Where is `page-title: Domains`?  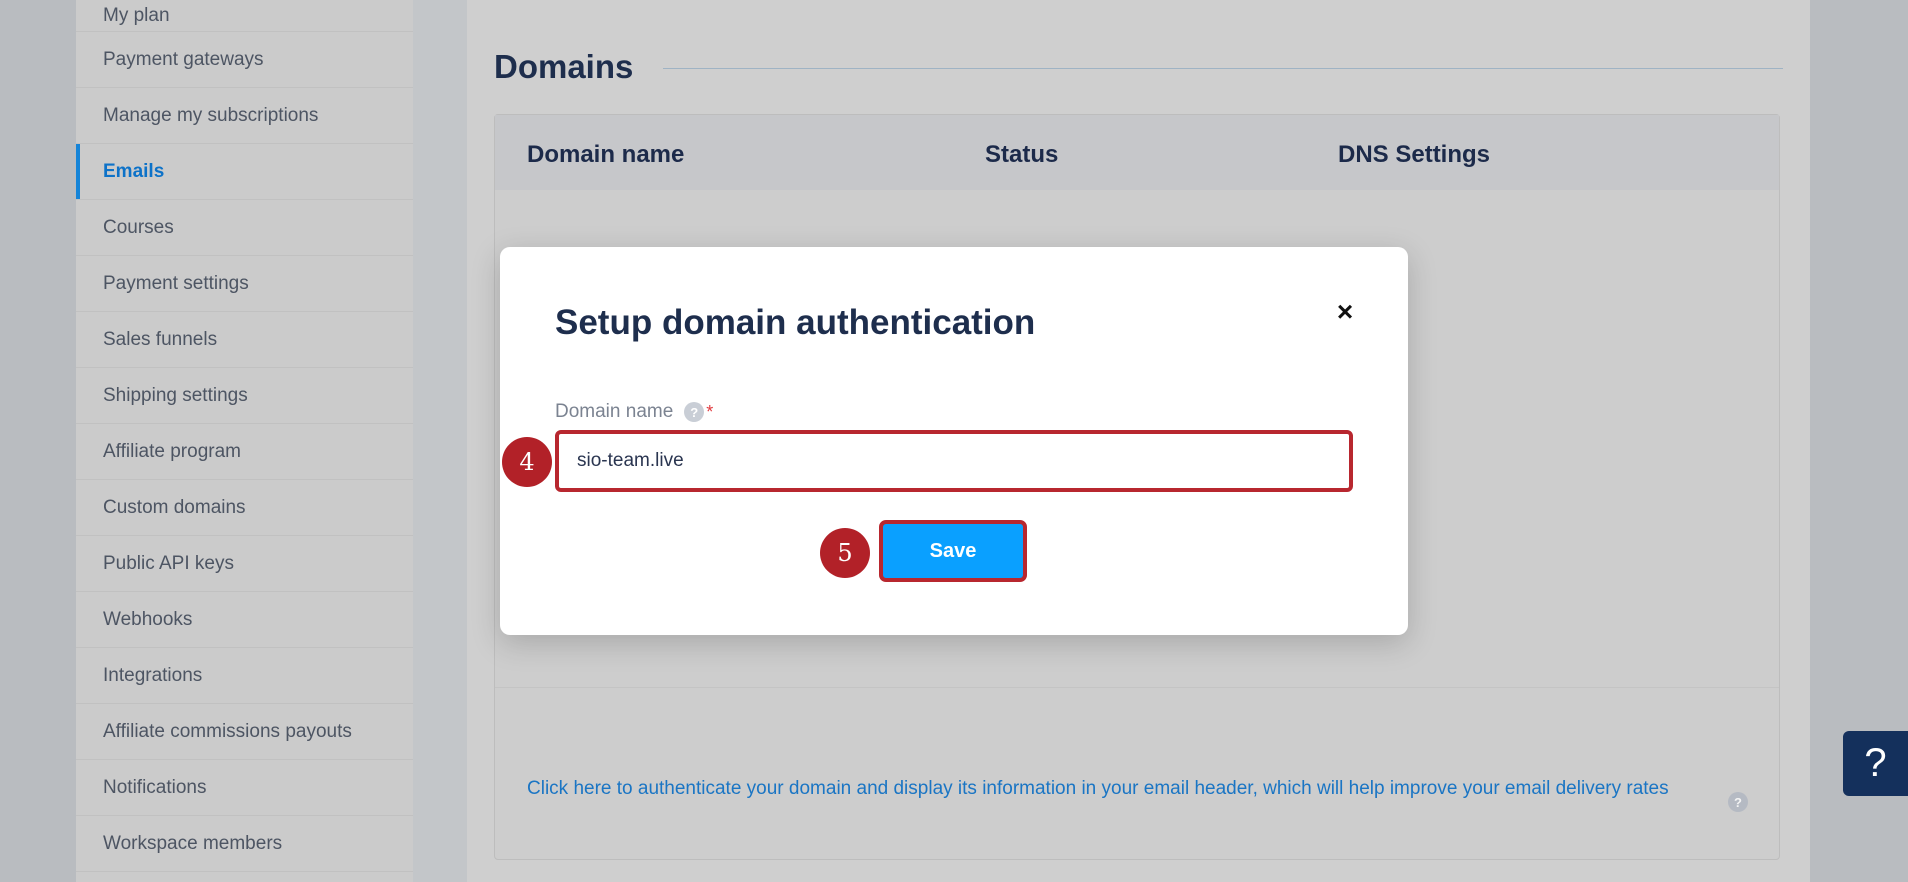 page-title: Domains is located at coordinates (564, 66).